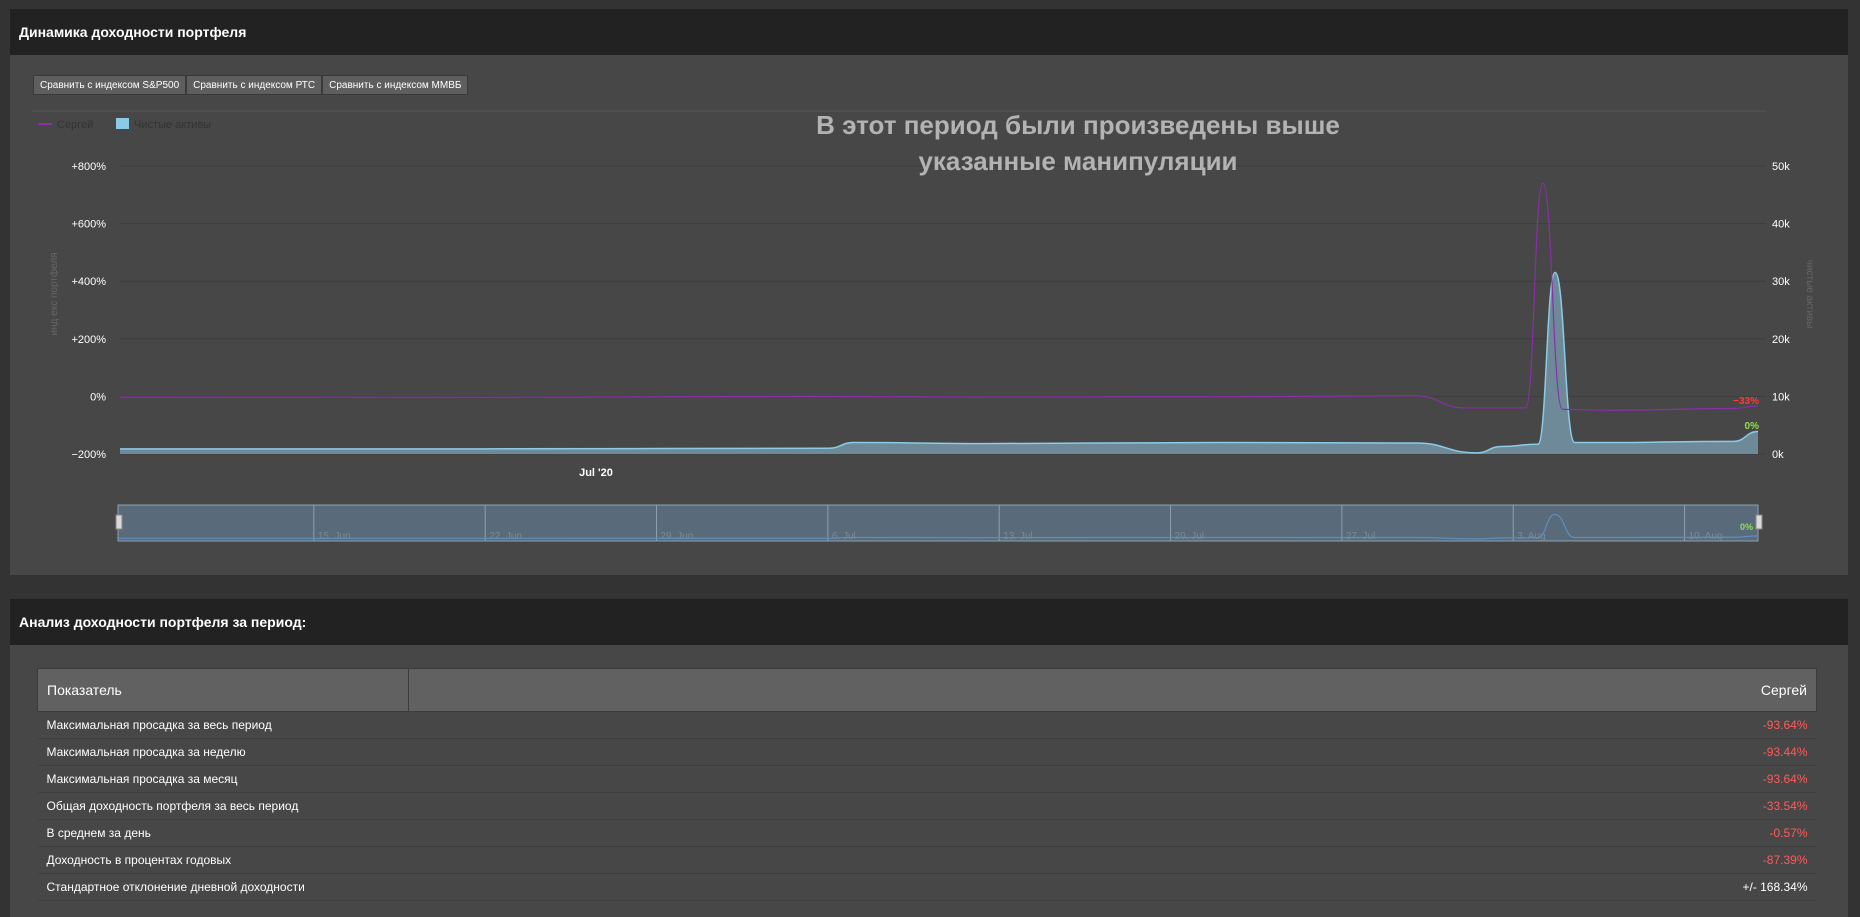 This screenshot has height=917, width=1860. I want to click on right-tick-label: 40k, so click(1781, 225).